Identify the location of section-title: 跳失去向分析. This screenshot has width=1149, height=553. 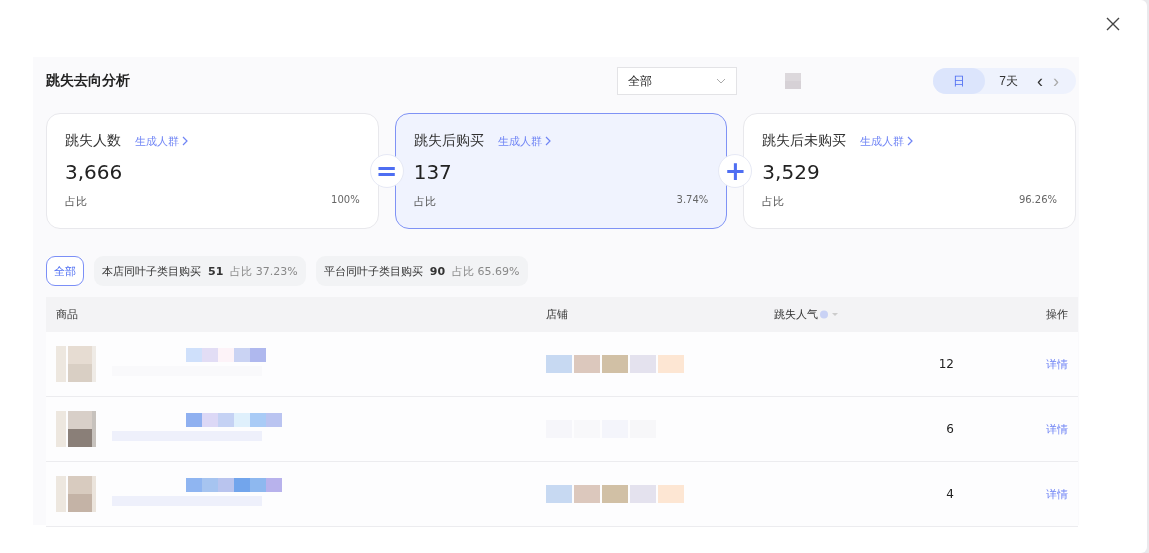
(88, 81).